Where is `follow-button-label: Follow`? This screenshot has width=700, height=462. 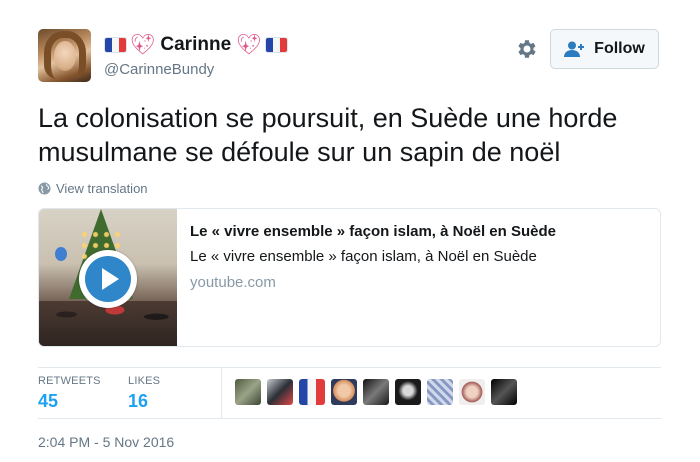
follow-button-label: Follow is located at coordinates (619, 48).